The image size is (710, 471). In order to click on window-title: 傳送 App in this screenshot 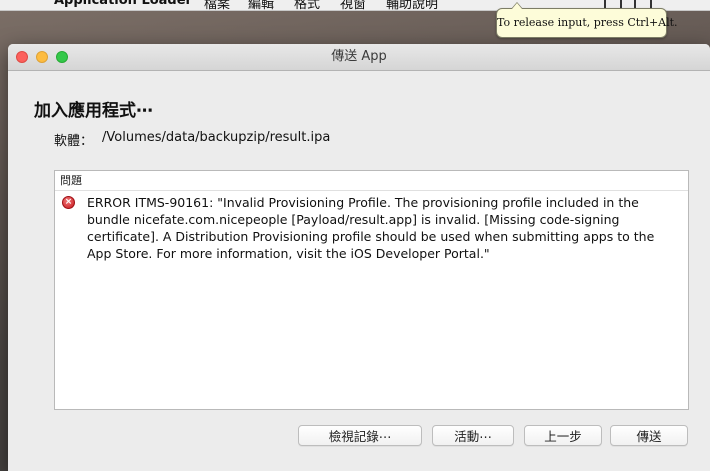, I will do `click(359, 56)`.